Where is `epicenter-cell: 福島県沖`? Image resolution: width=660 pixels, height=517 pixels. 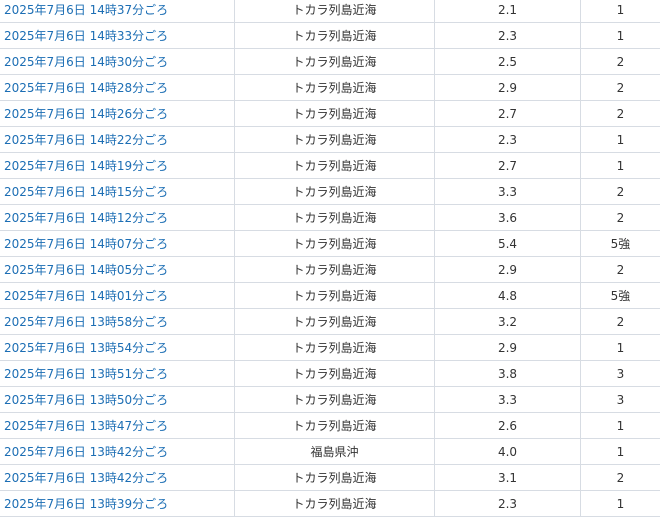 epicenter-cell: 福島県沖 is located at coordinates (334, 451).